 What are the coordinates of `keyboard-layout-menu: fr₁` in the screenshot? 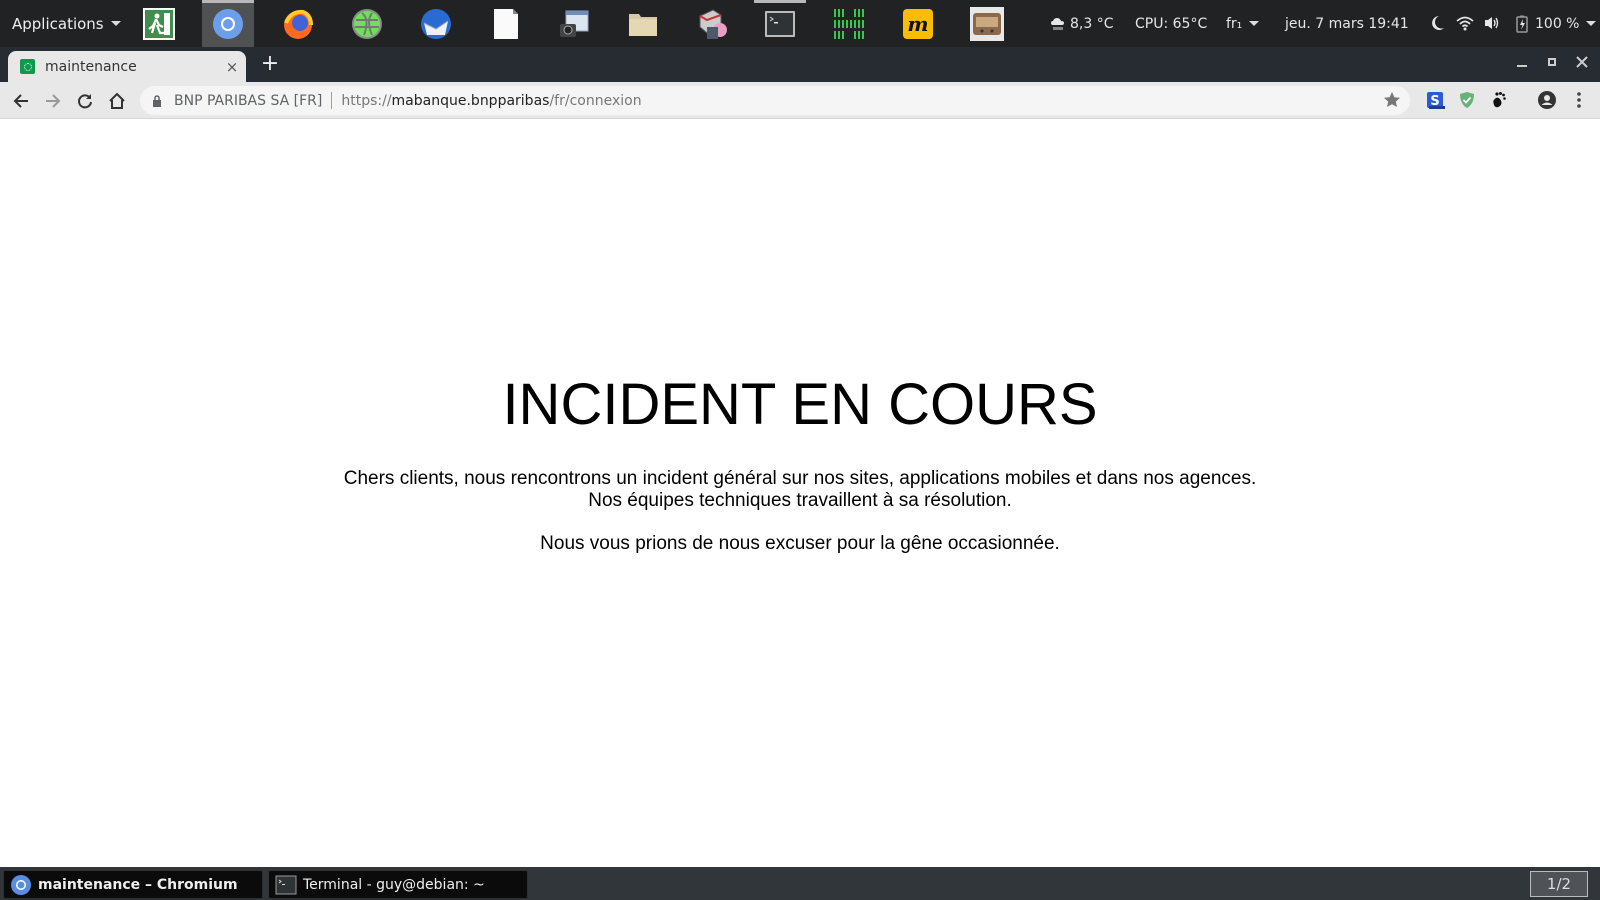 It's located at (1243, 23).